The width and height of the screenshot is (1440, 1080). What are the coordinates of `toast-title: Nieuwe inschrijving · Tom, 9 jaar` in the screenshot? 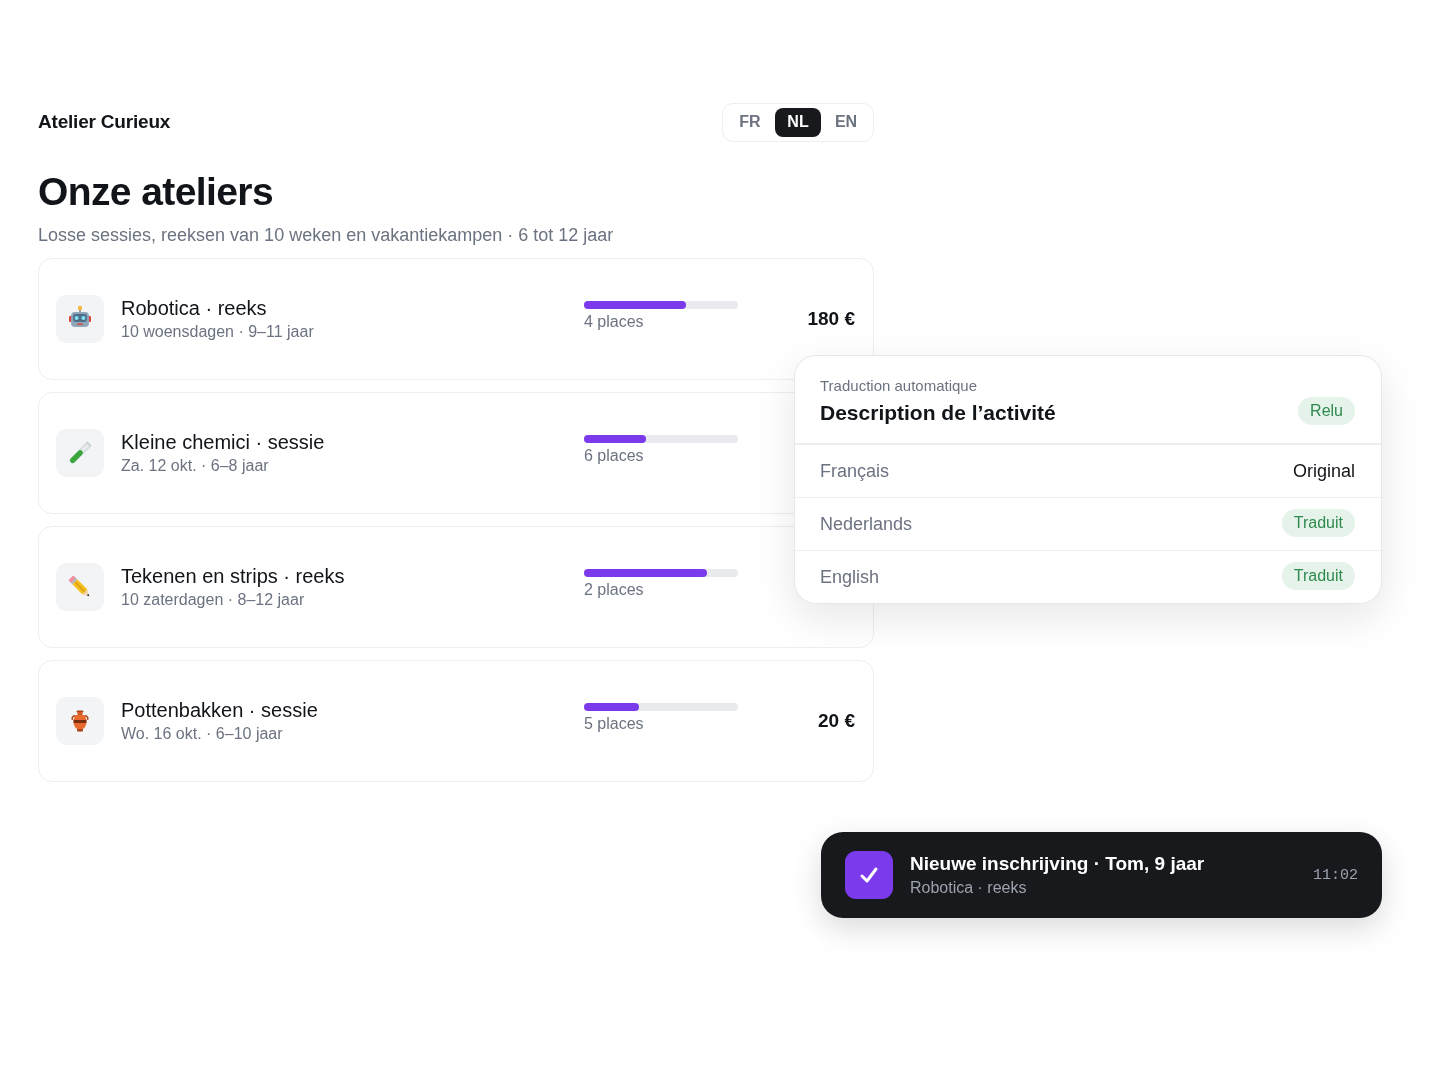 It's located at (1058, 864).